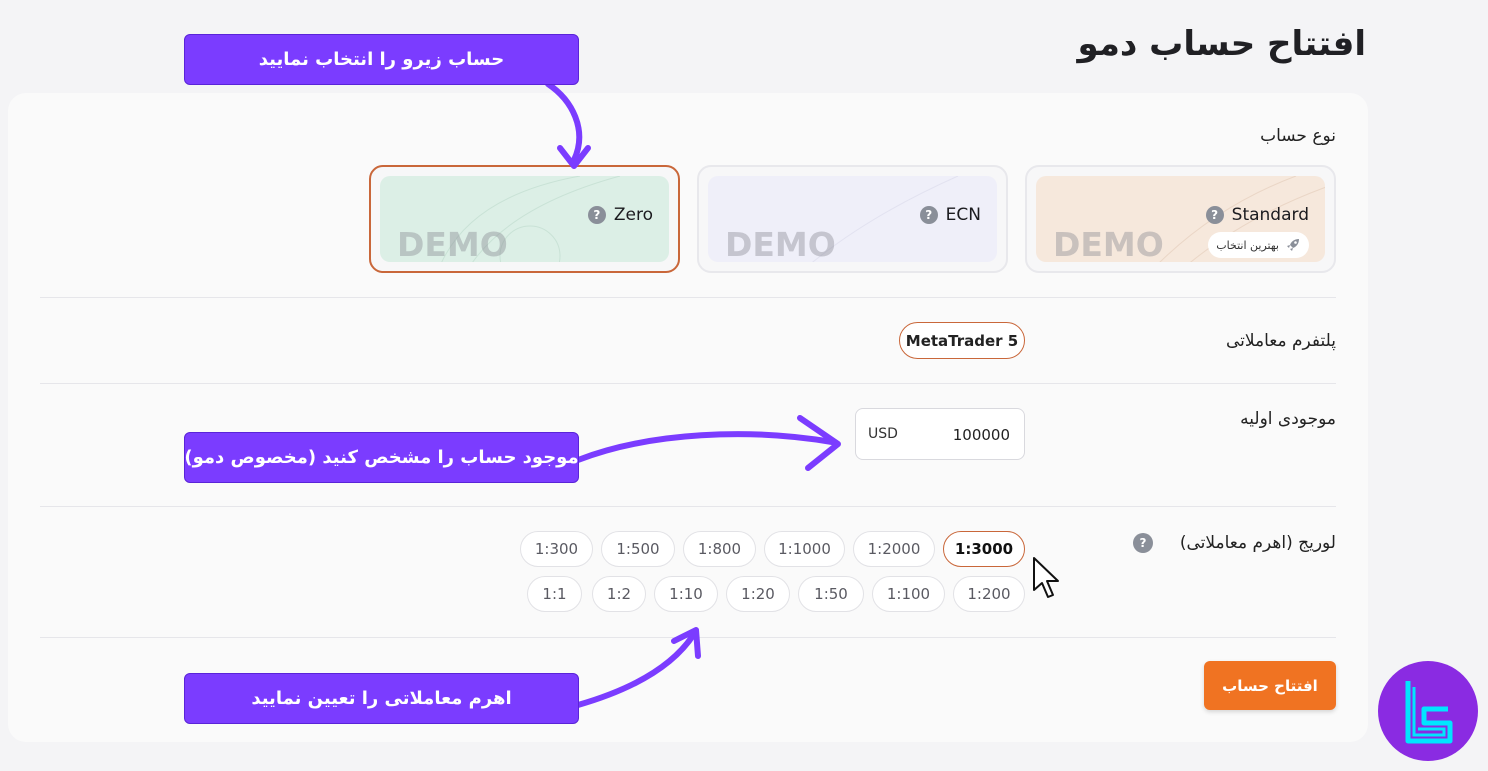  What do you see at coordinates (381, 59) in the screenshot?
I see `callout-select-zero: حساب زیرو را انتخاب نمایید` at bounding box center [381, 59].